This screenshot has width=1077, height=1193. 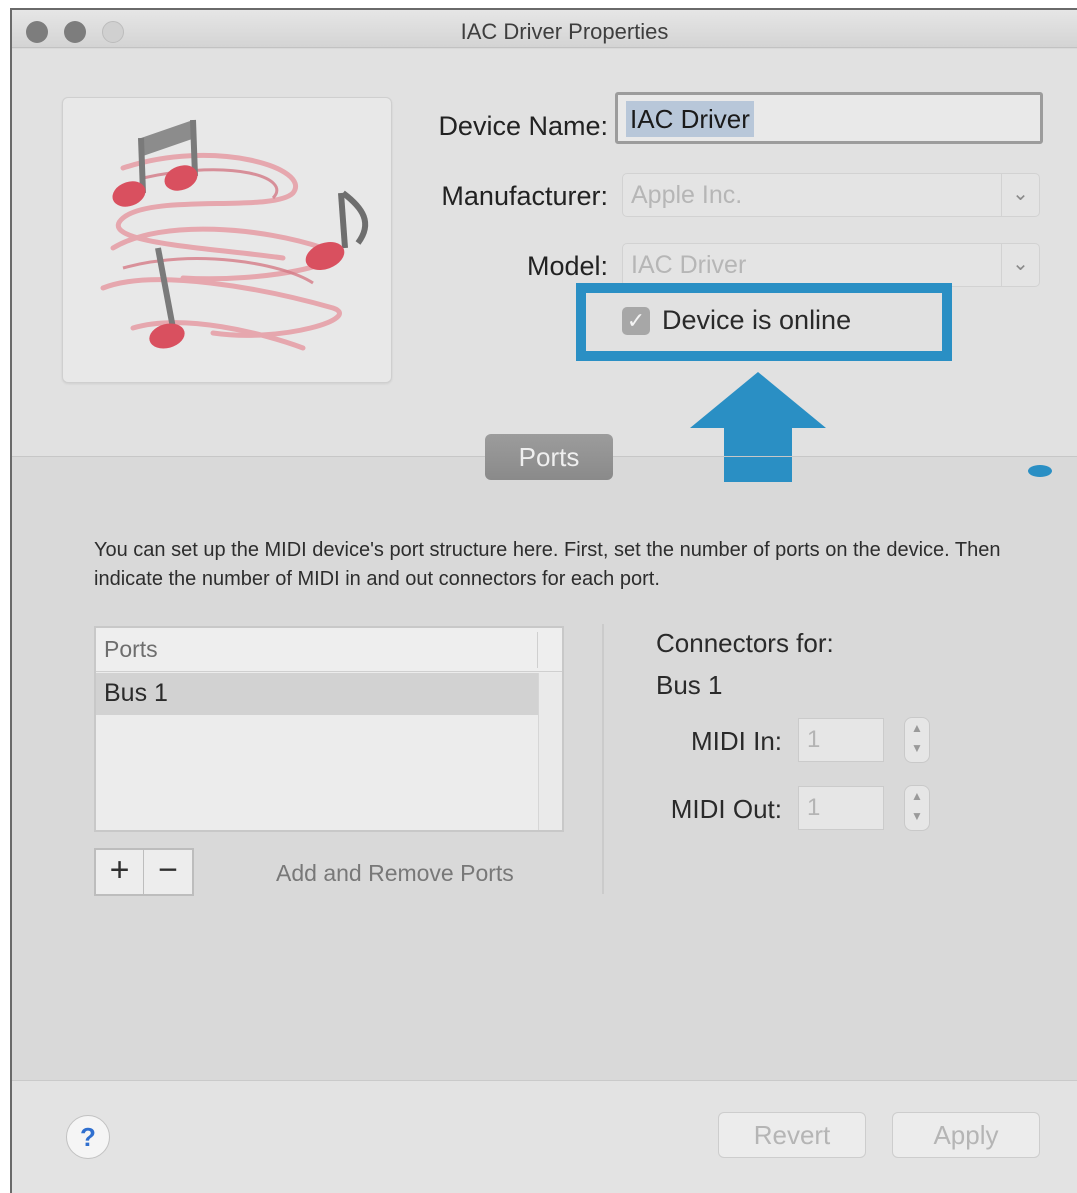 I want to click on model-value: IAC Driver, so click(x=689, y=265).